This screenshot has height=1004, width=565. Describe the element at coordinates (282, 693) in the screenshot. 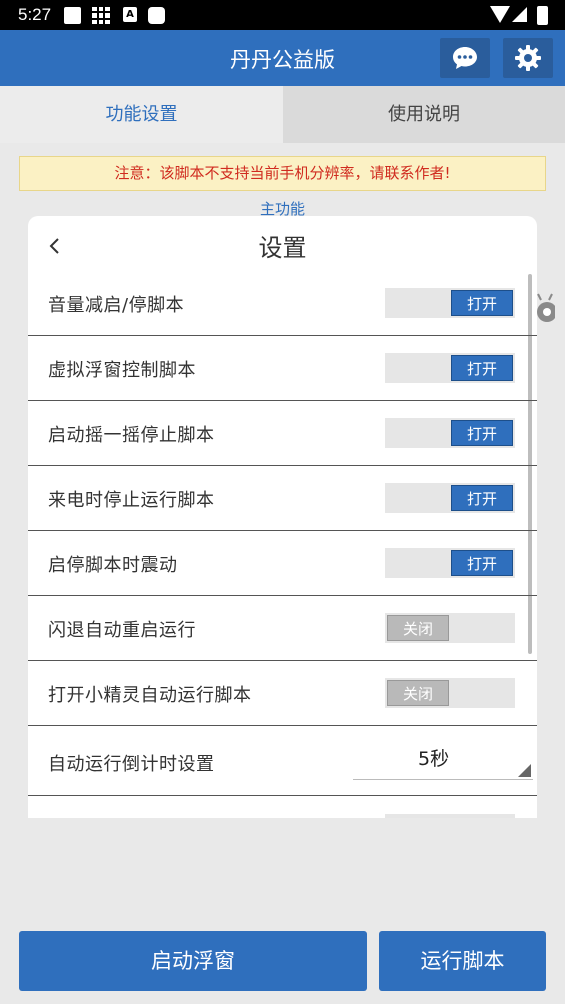

I see `setting-row-sprite-autorun: 打开小精灵自动运行脚本 关闭` at that location.